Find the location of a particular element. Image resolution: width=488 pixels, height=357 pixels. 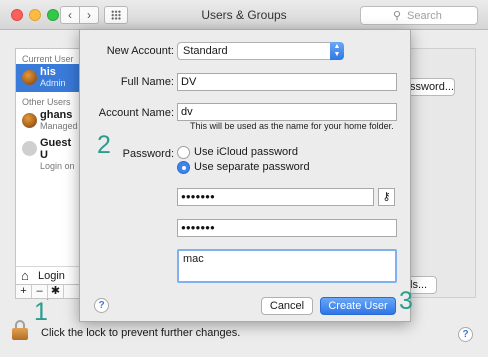

account-type-value: Standard is located at coordinates (205, 51).